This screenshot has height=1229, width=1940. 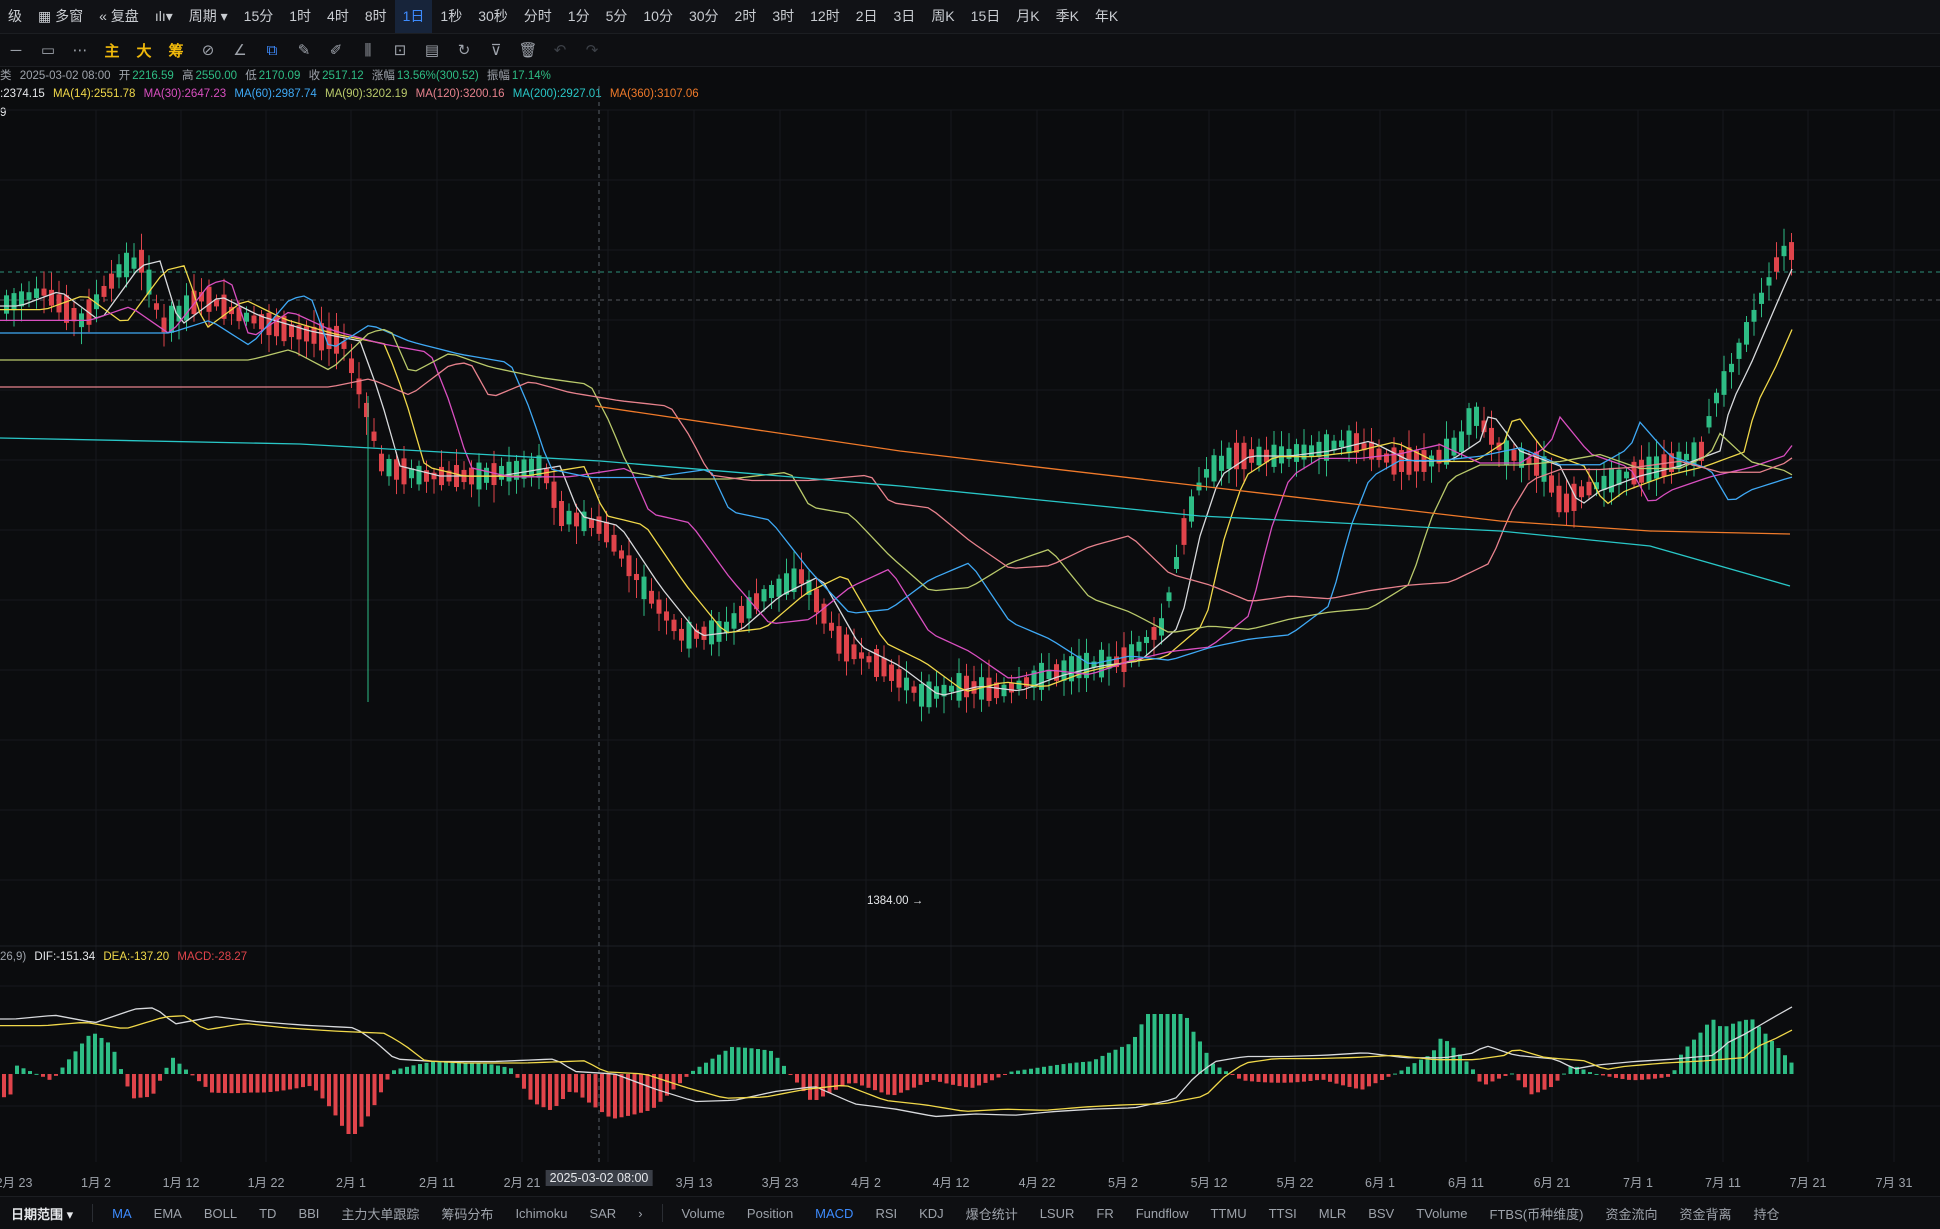 I want to click on chip-button: 筹, so click(x=176, y=50).